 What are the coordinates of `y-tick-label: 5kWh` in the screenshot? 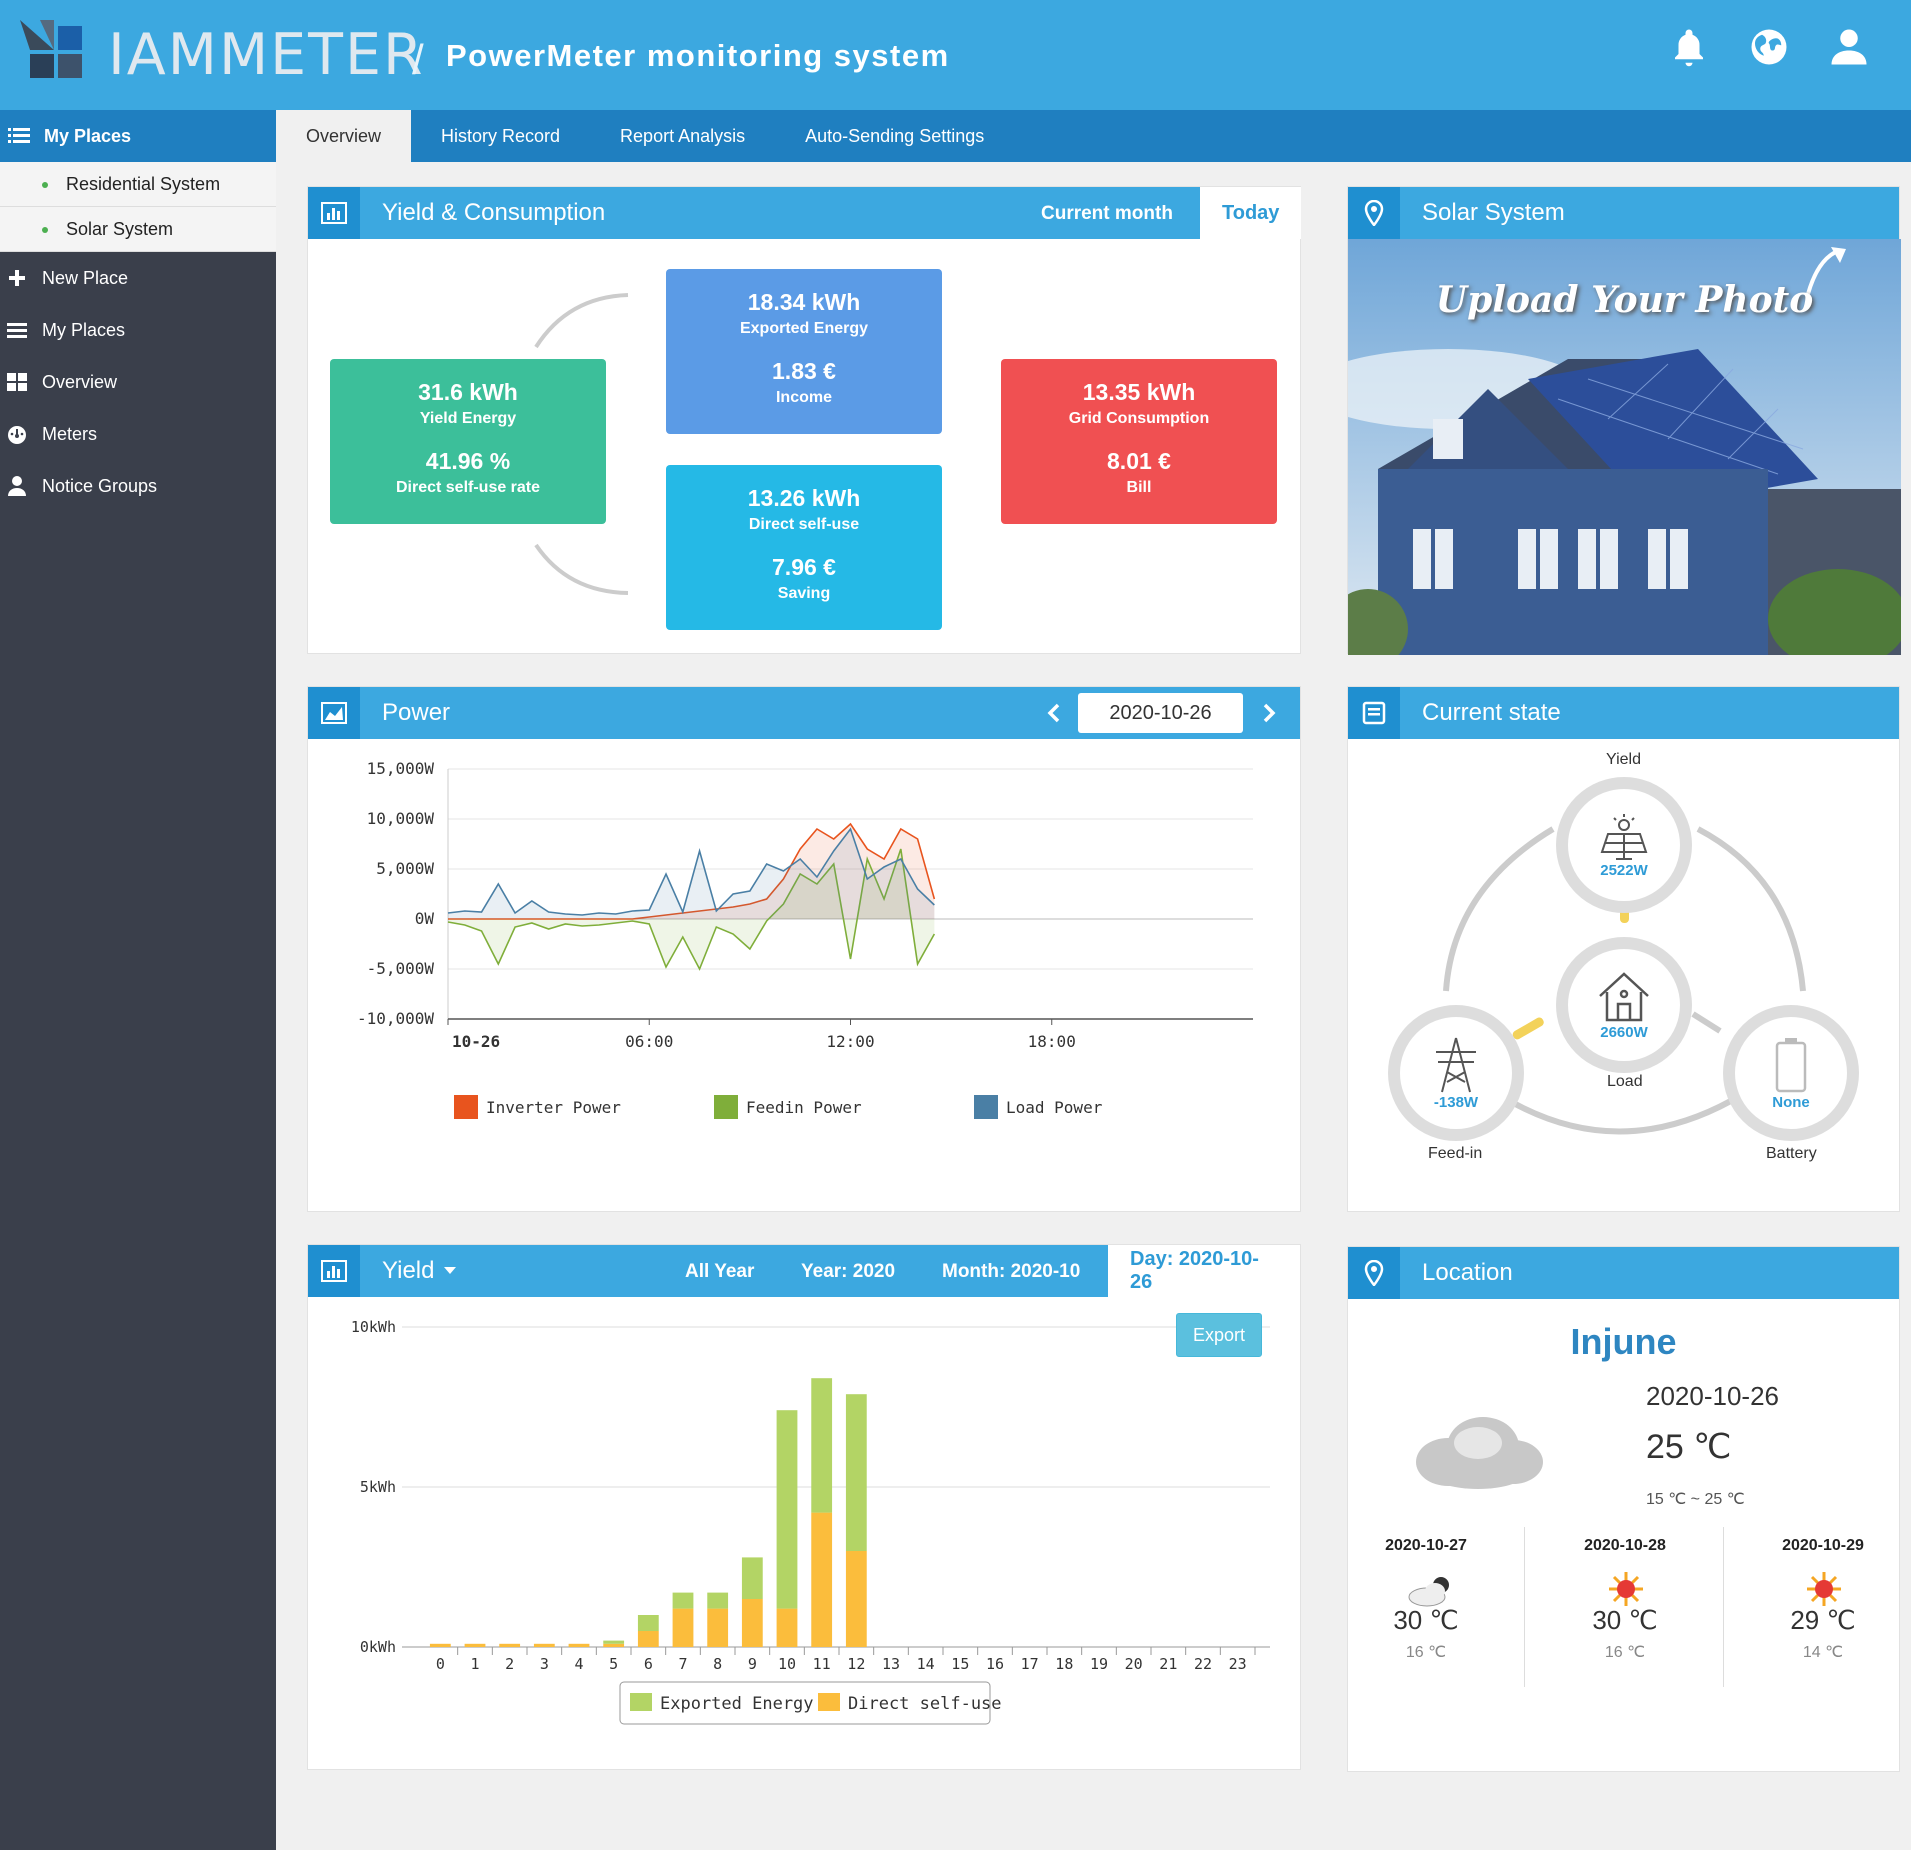 It's located at (378, 1487).